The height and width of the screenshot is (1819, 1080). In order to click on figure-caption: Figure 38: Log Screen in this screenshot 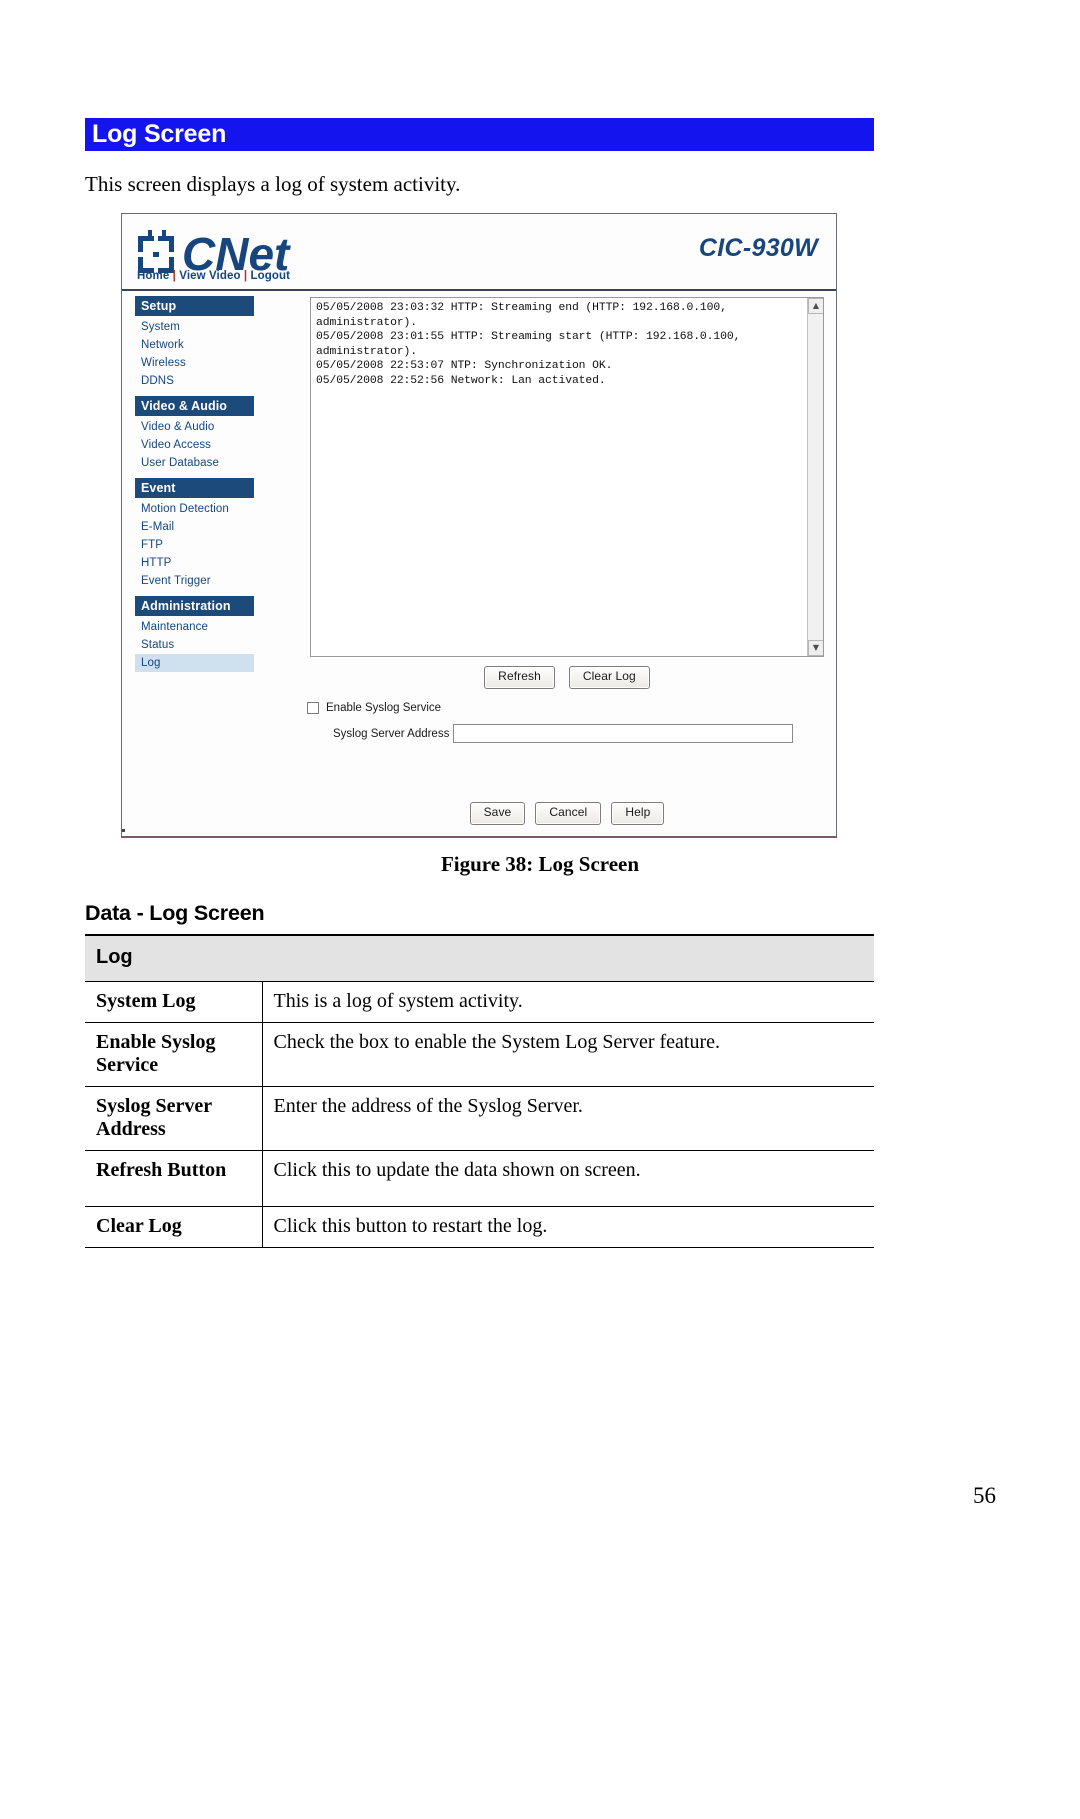, I will do `click(540, 864)`.